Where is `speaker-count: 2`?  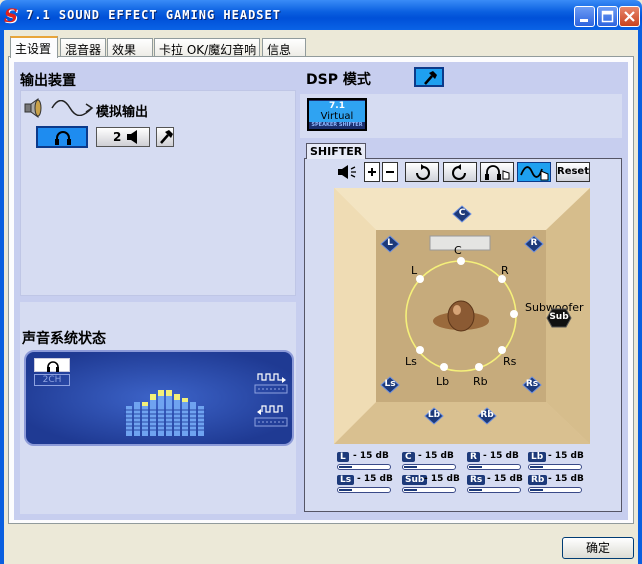 speaker-count: 2 is located at coordinates (117, 137).